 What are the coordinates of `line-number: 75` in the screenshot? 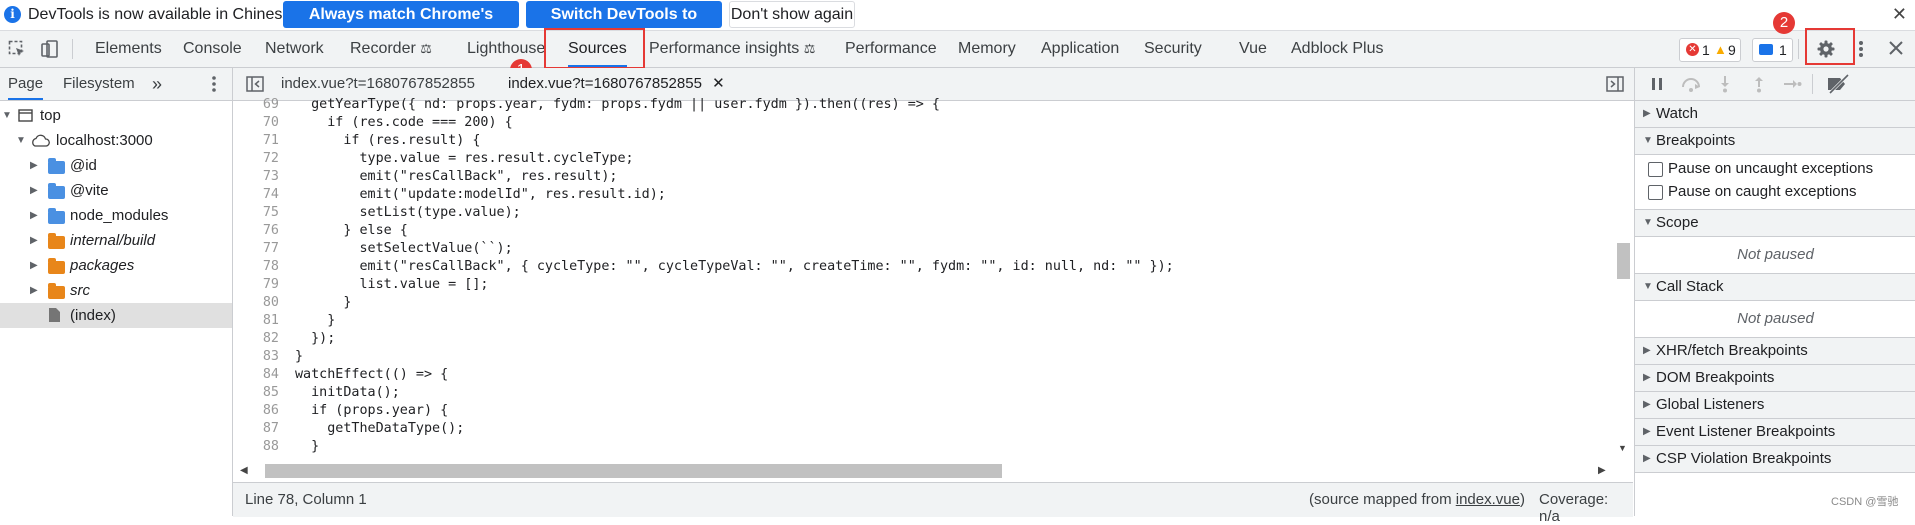 It's located at (256, 213).